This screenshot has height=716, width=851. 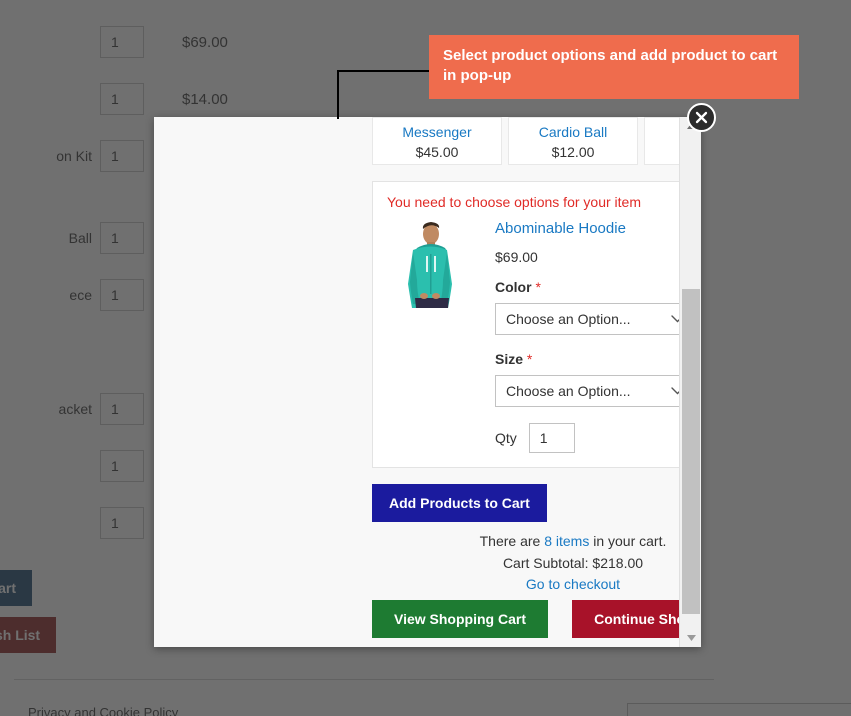 I want to click on cart-subtotal: Cart Subtotal: $218.00, so click(x=573, y=562).